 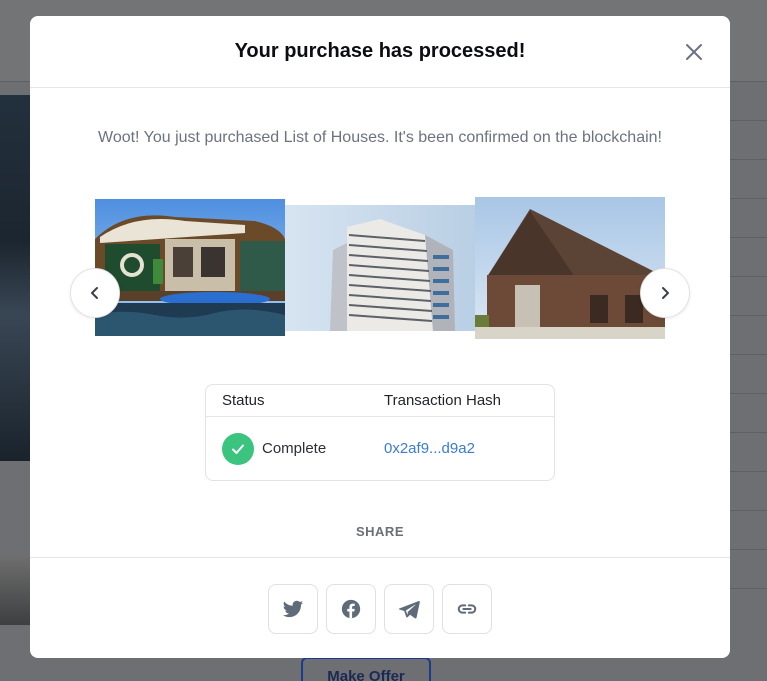 I want to click on share-buttons, so click(x=380, y=609).